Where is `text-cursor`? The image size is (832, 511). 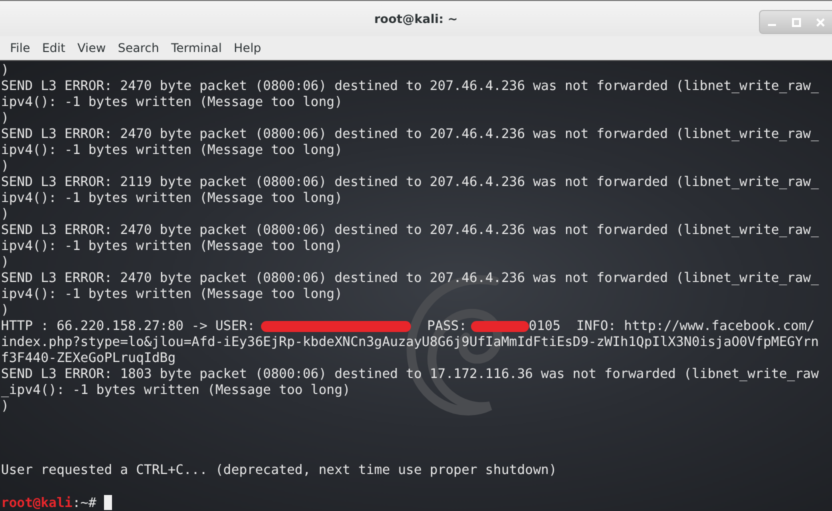
text-cursor is located at coordinates (108, 502).